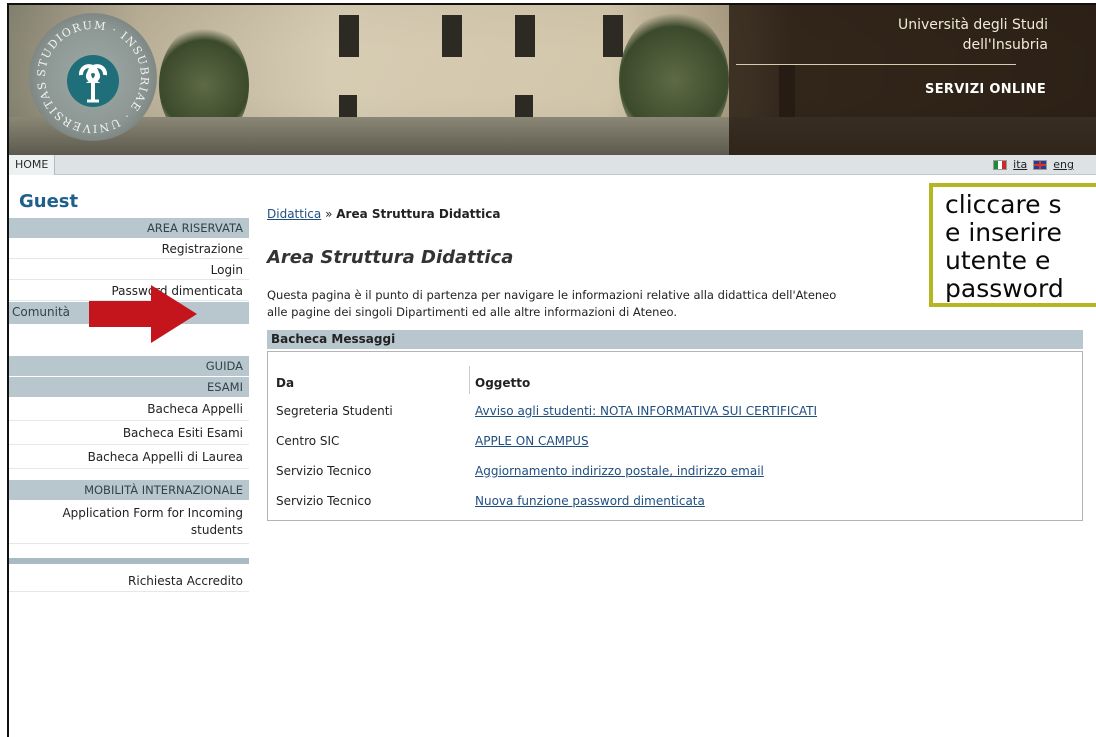 This screenshot has height=737, width=1096. I want to click on table-row: Centro SIC APPLE ON CAMPUS, so click(675, 445).